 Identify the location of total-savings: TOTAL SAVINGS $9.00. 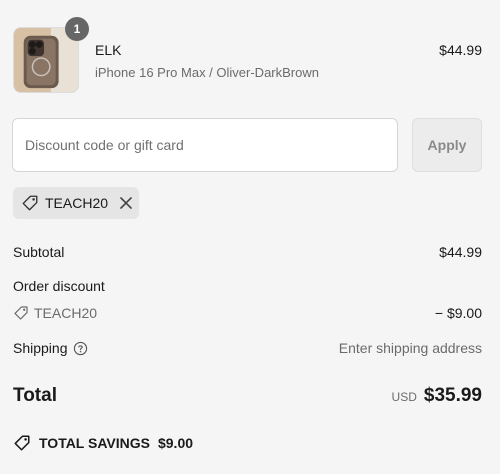
(103, 443).